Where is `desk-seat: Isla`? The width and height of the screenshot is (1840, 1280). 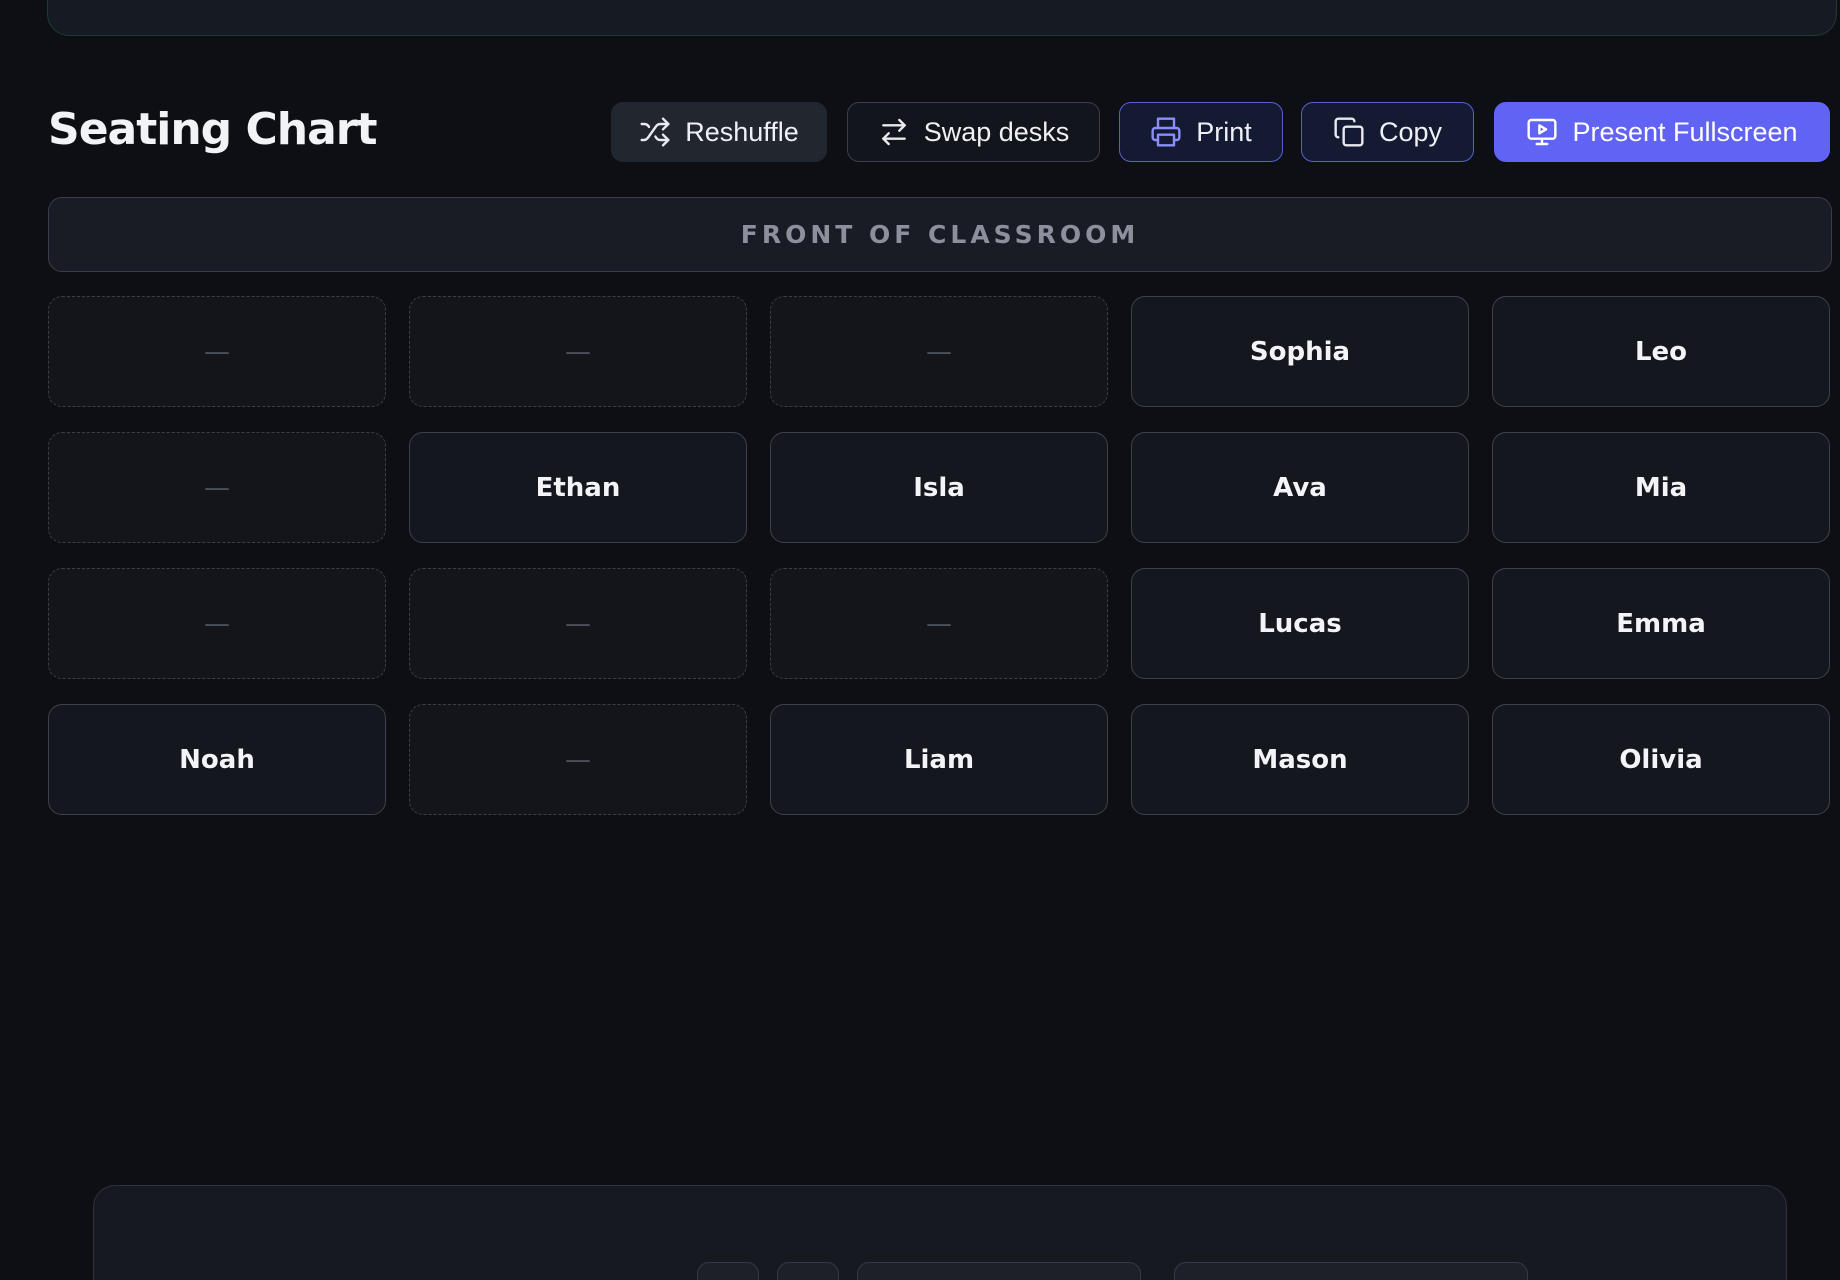
desk-seat: Isla is located at coordinates (939, 487).